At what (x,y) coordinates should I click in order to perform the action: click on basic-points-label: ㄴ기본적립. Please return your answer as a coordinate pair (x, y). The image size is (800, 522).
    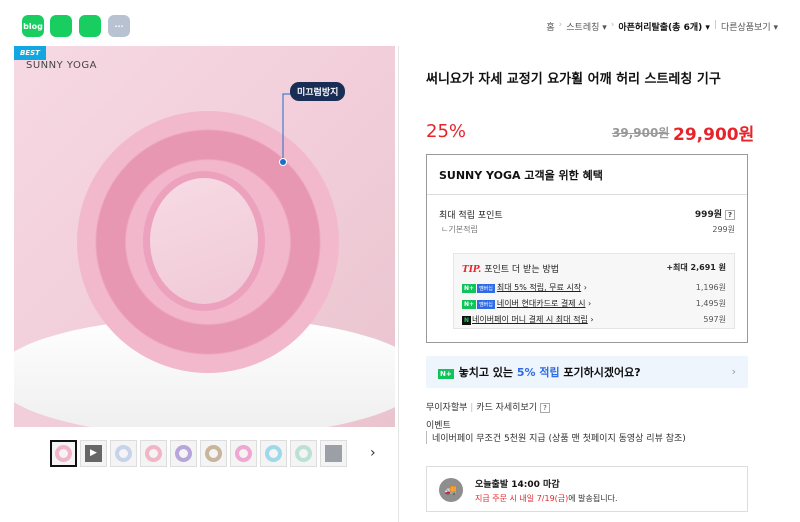
    Looking at the image, I should click on (459, 229).